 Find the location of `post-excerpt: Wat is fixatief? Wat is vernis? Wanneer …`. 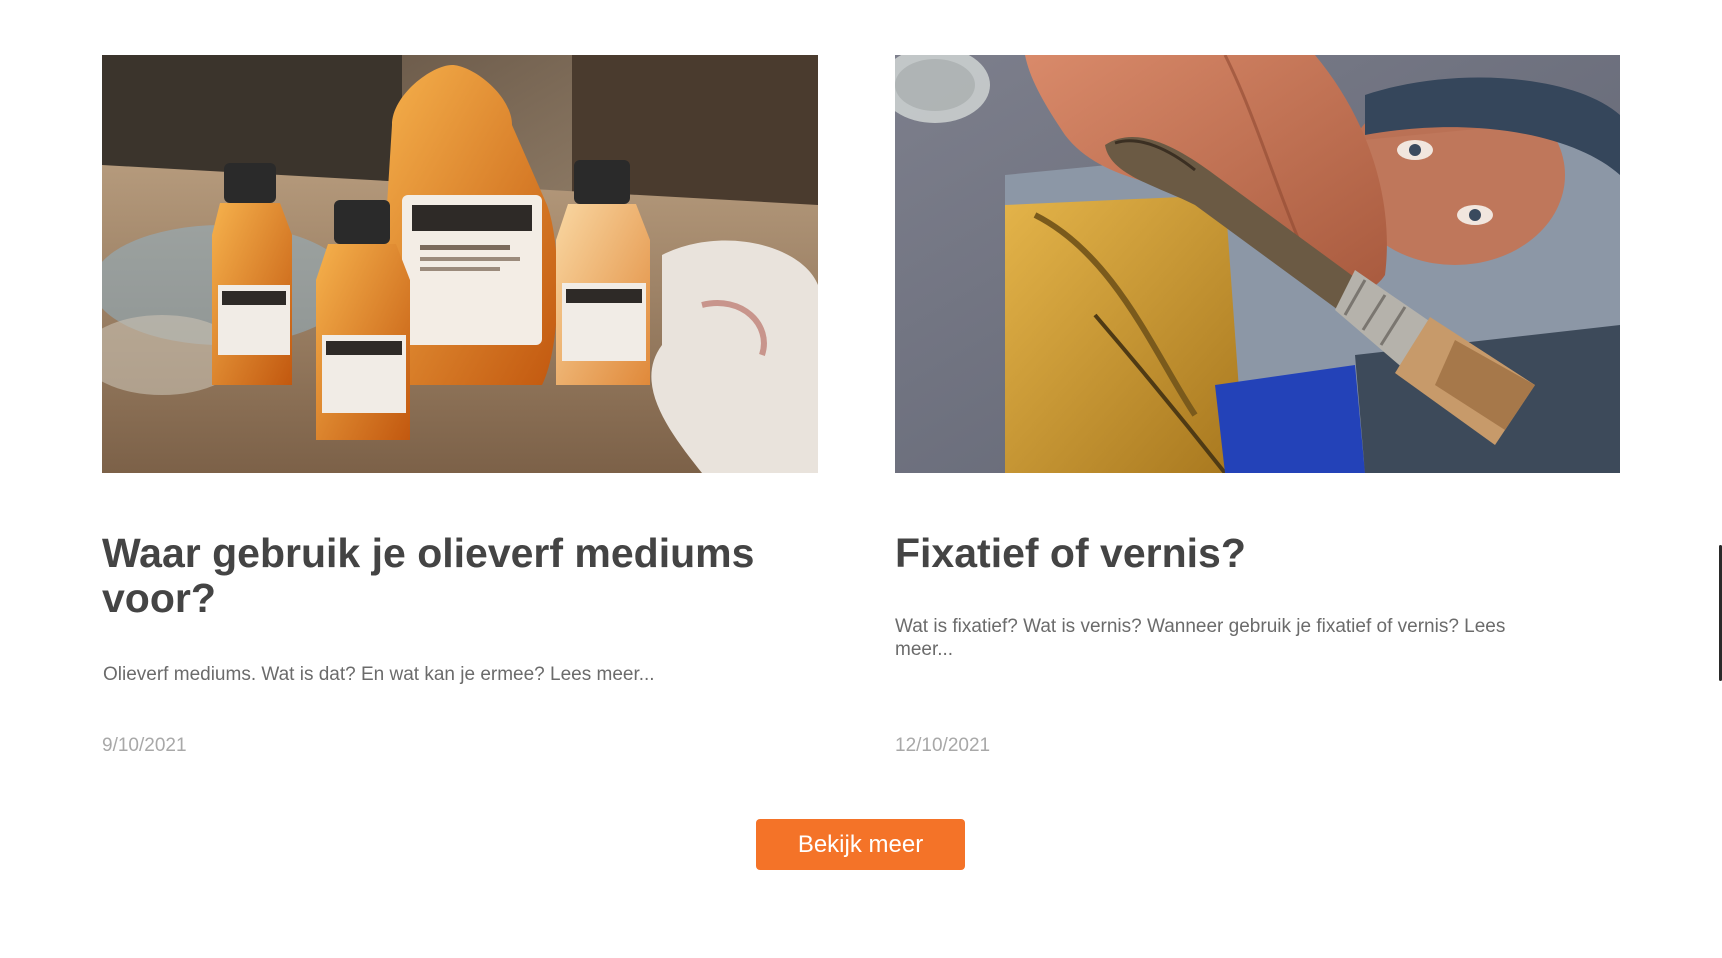

post-excerpt: Wat is fixatief? Wat is vernis? Wanneer … is located at coordinates (1200, 638).